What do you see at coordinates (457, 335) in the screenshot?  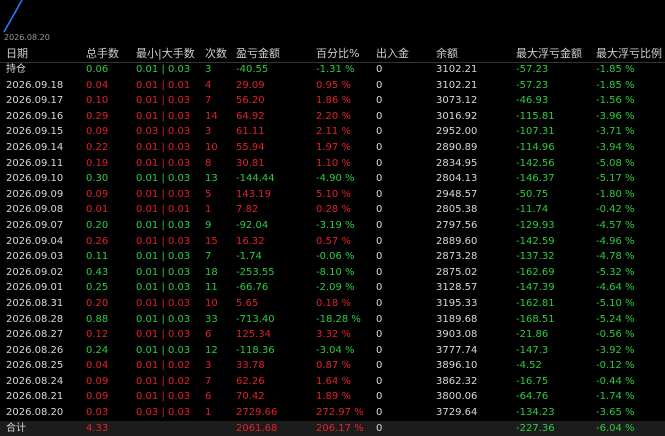 I see `cell-balance: 3903.08` at bounding box center [457, 335].